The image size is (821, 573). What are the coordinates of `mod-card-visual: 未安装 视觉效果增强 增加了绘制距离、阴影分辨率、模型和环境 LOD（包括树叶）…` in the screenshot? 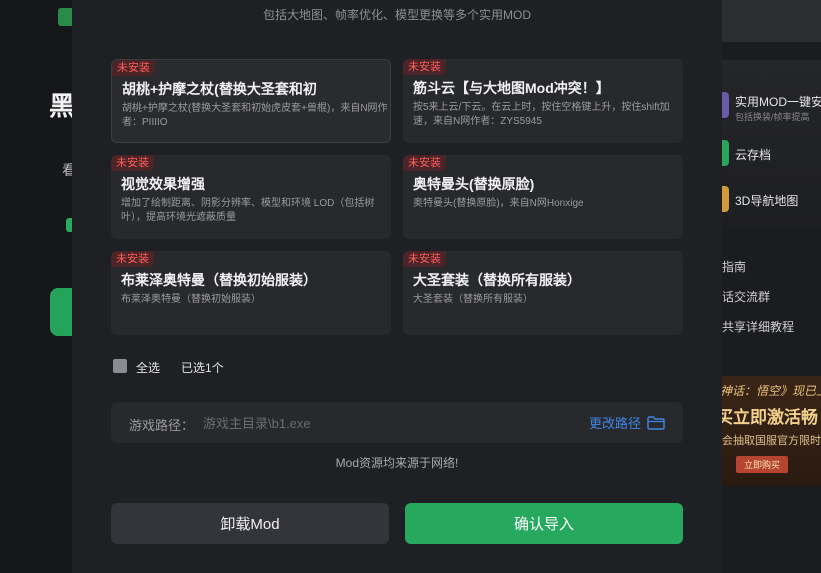 It's located at (251, 197).